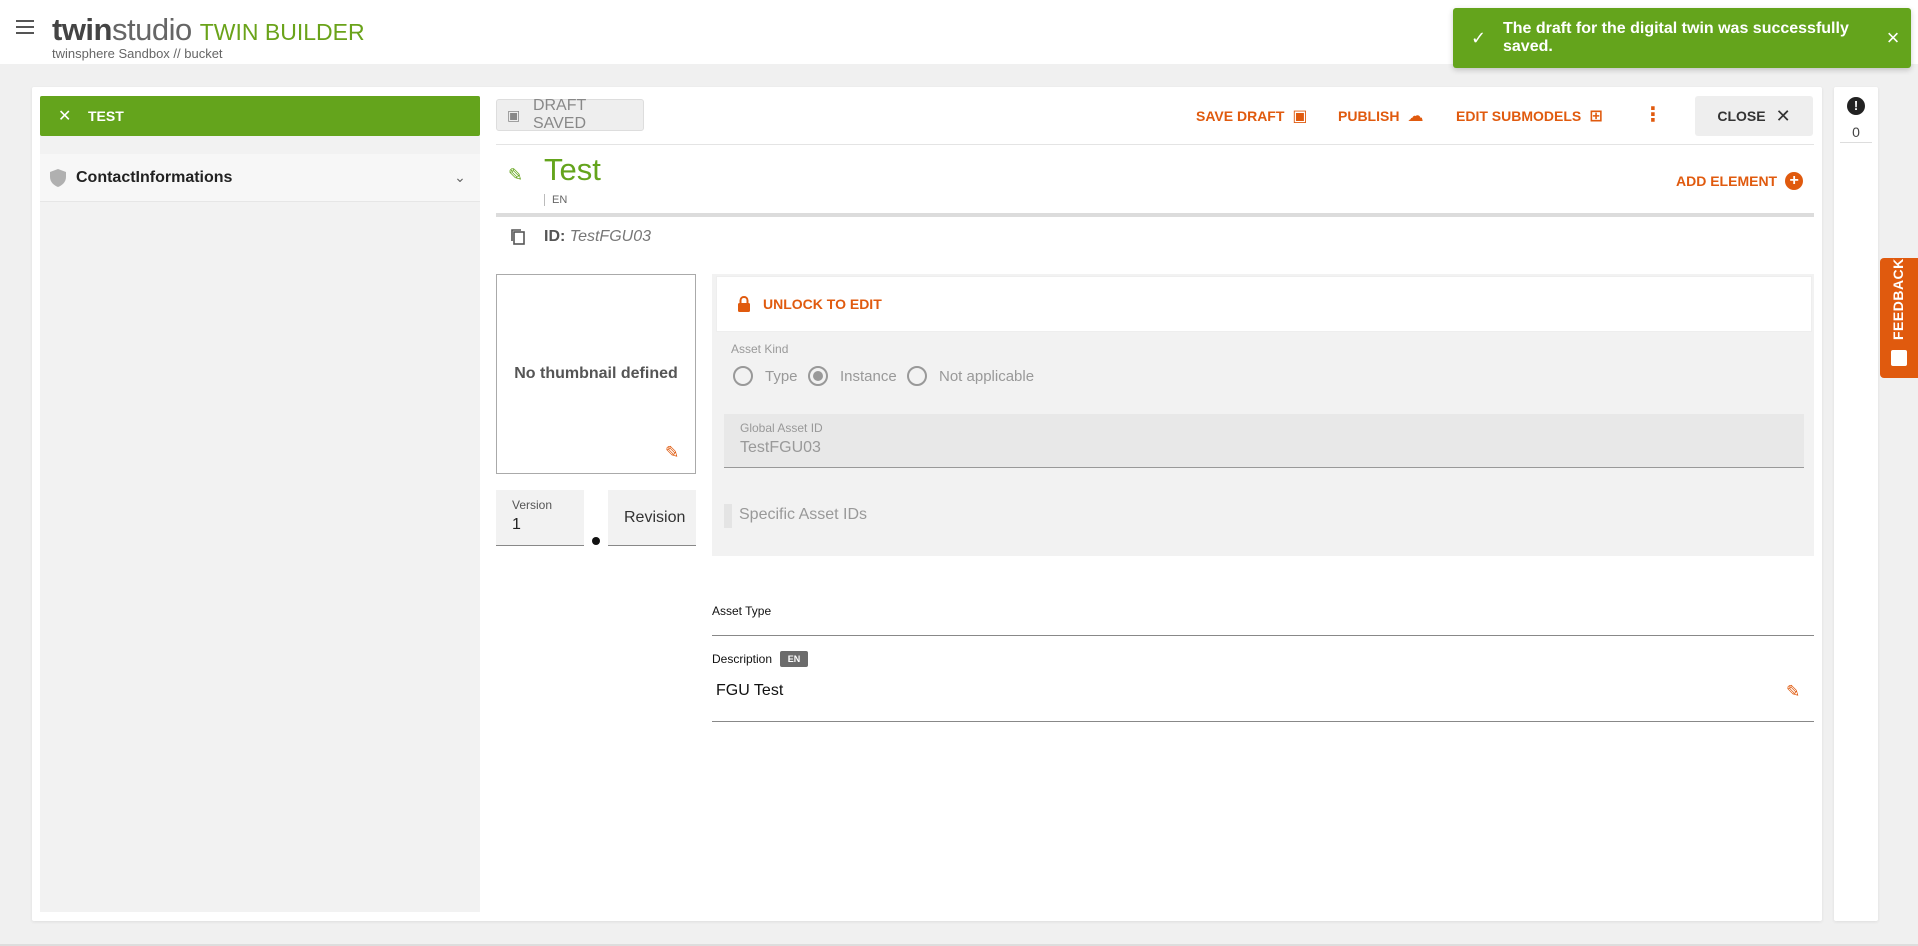 Image resolution: width=1918 pixels, height=946 pixels. I want to click on asset-type-label: Asset Type, so click(742, 611).